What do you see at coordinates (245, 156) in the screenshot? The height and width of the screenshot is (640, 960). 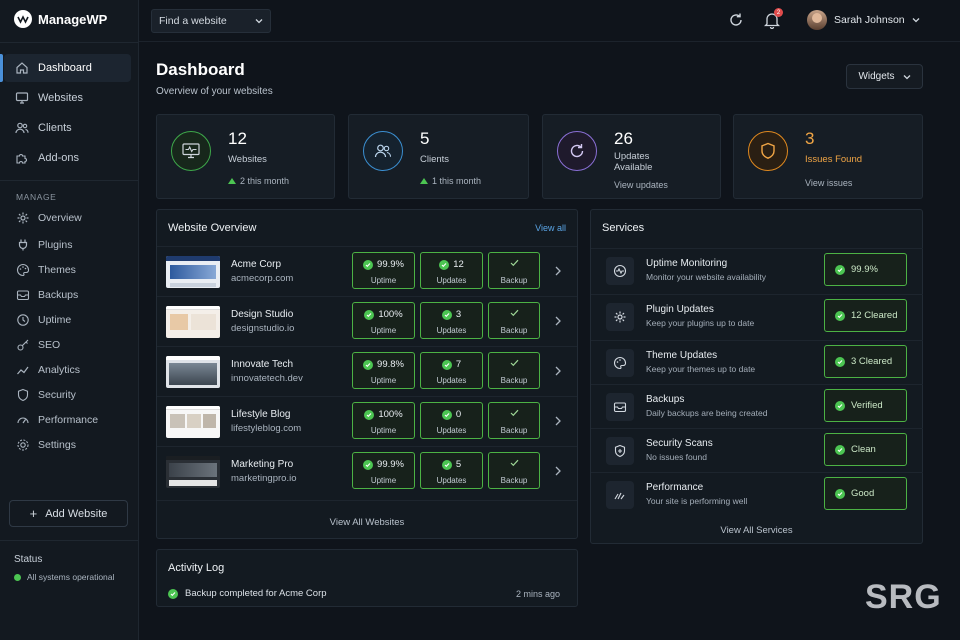 I see `stat-card-websites: 12 Websites 2 this month` at bounding box center [245, 156].